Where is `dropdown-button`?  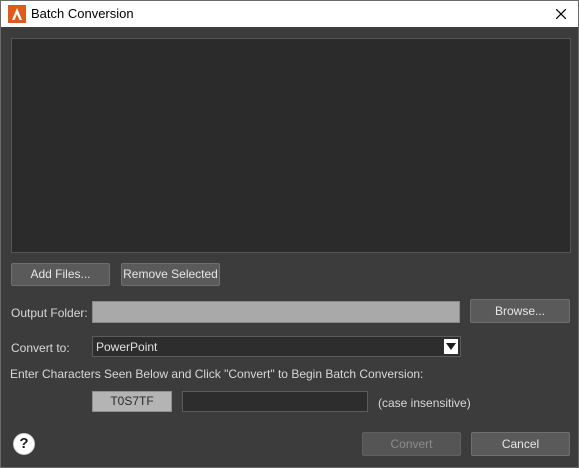
dropdown-button is located at coordinates (451, 346).